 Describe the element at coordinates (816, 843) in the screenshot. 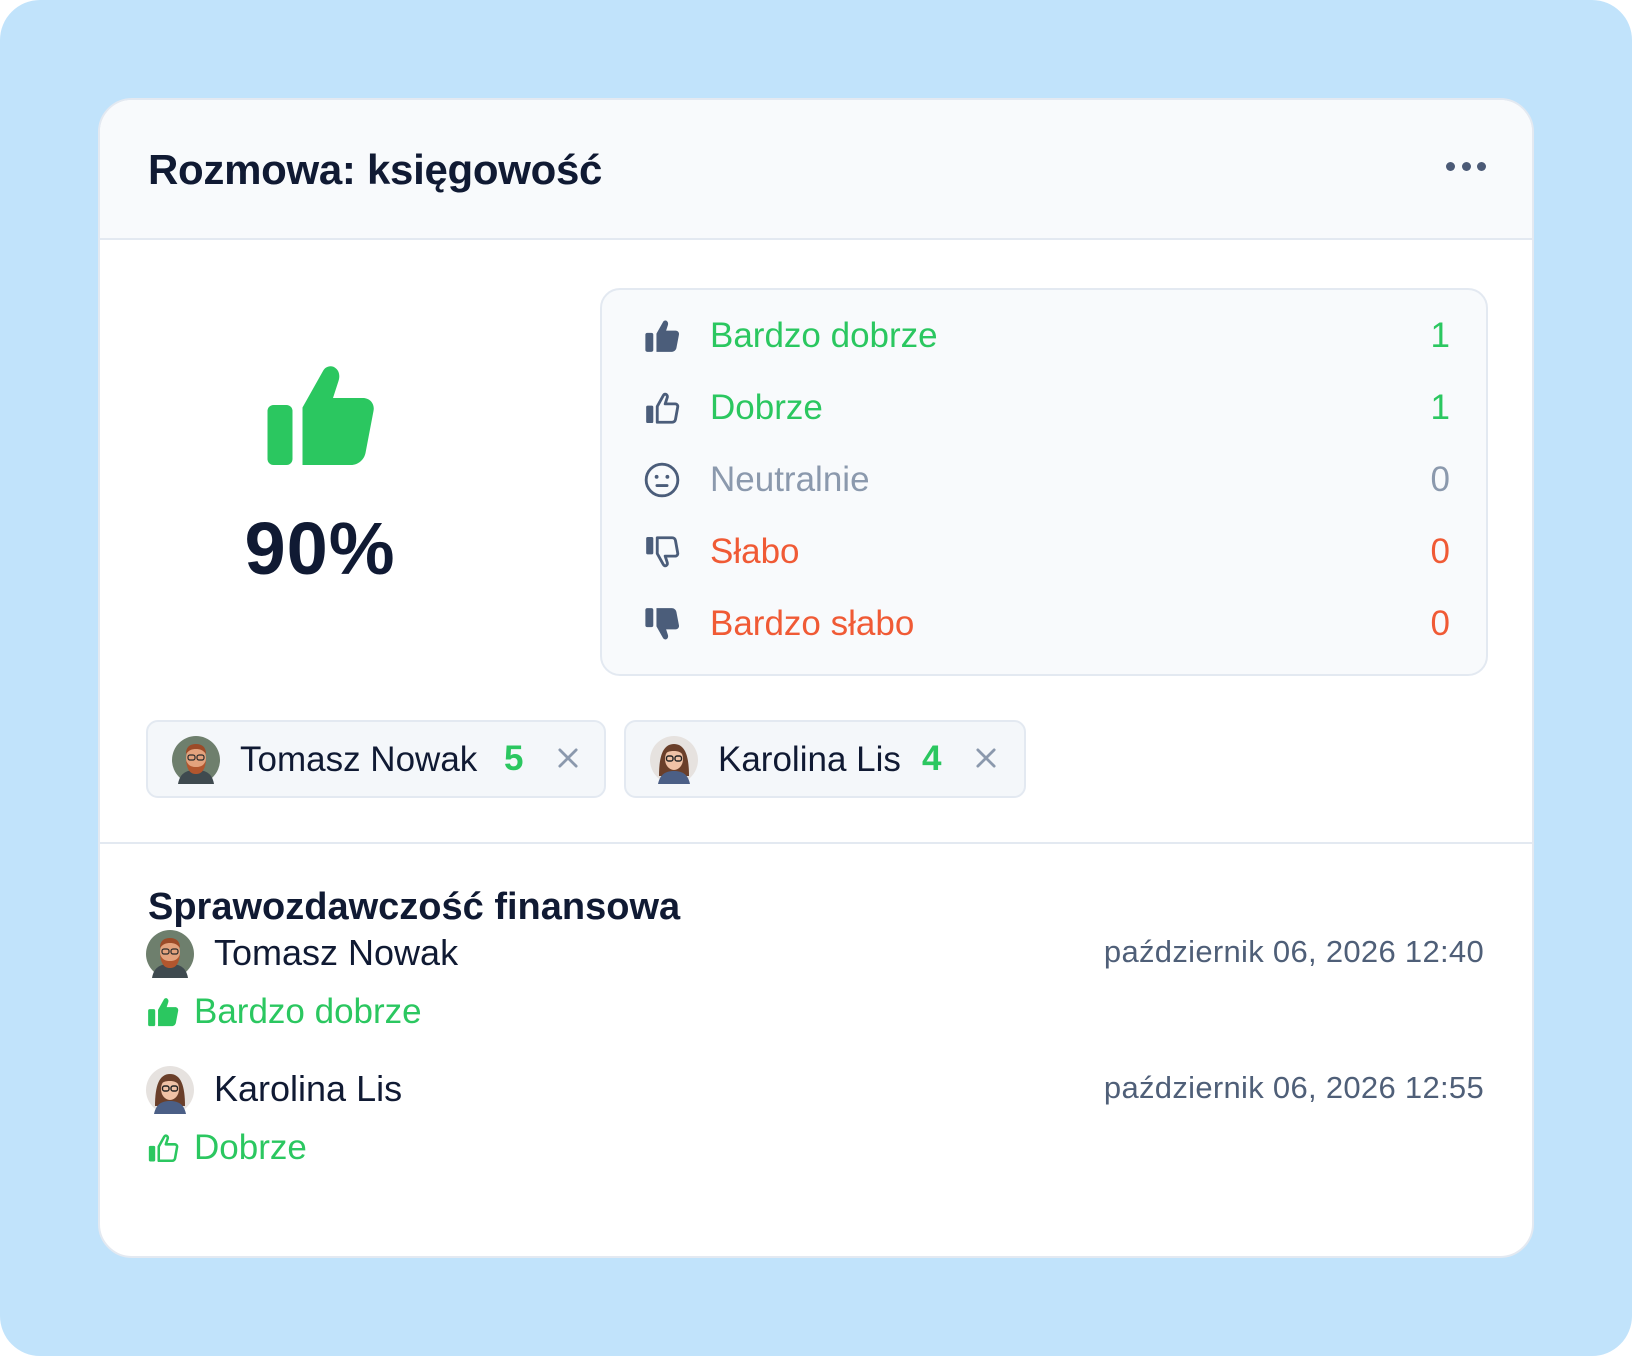

I see `divider` at that location.